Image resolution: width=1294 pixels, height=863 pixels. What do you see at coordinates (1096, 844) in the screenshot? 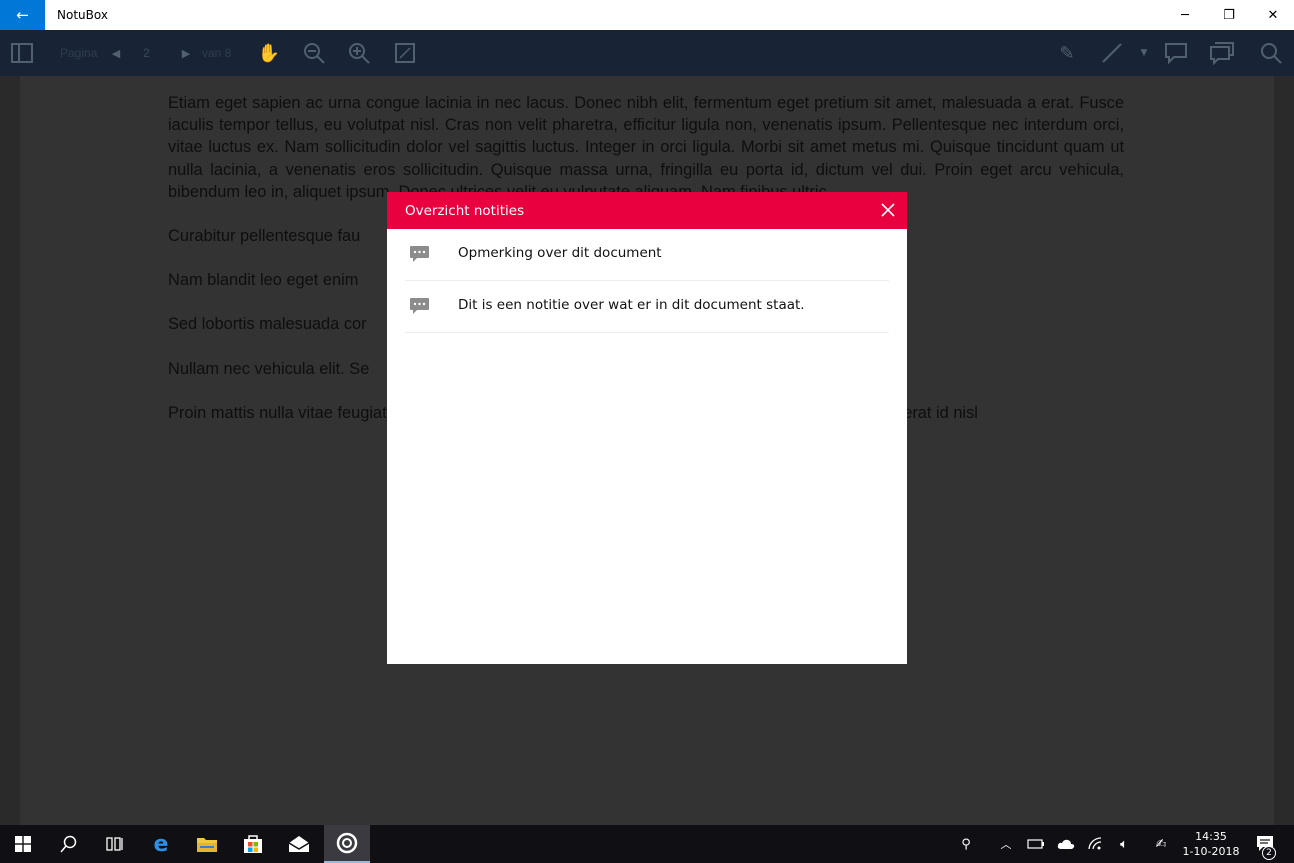
I see `wifi-icon` at bounding box center [1096, 844].